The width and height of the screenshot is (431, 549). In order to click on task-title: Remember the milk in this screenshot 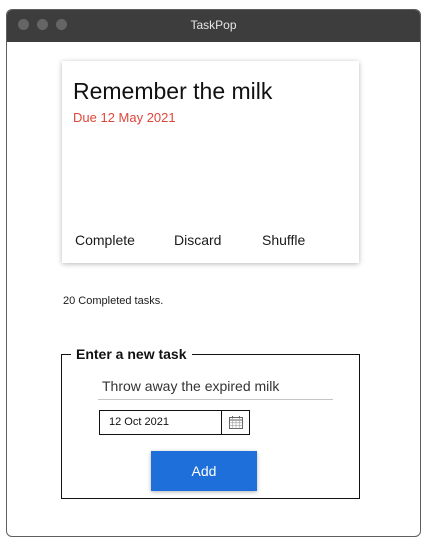, I will do `click(173, 91)`.